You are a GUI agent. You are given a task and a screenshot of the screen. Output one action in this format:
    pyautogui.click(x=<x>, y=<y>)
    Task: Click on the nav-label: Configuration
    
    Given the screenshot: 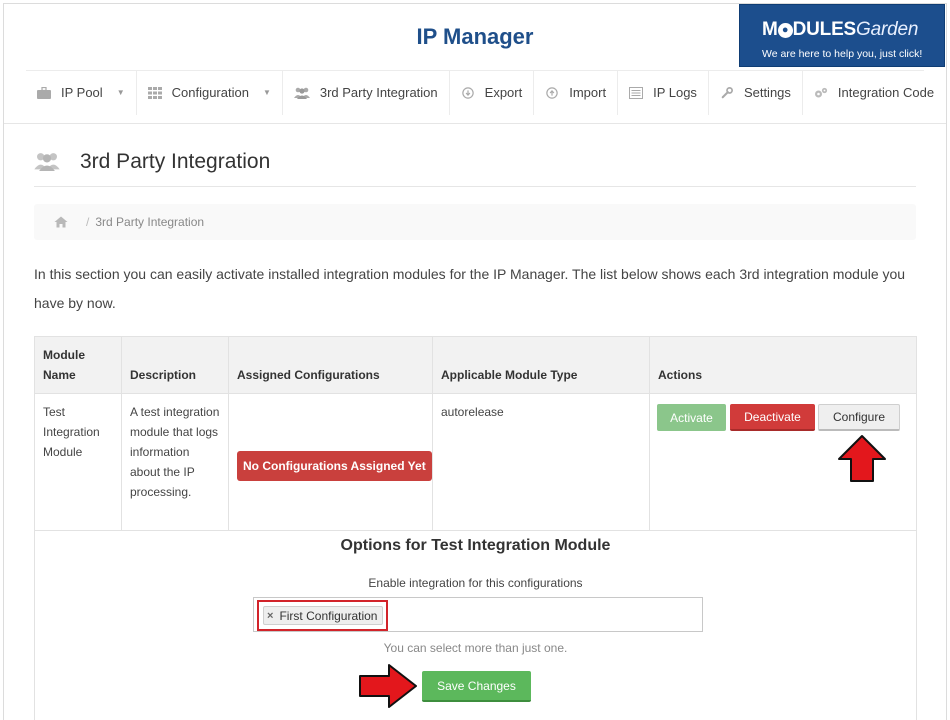 What is the action you would take?
    pyautogui.click(x=210, y=92)
    